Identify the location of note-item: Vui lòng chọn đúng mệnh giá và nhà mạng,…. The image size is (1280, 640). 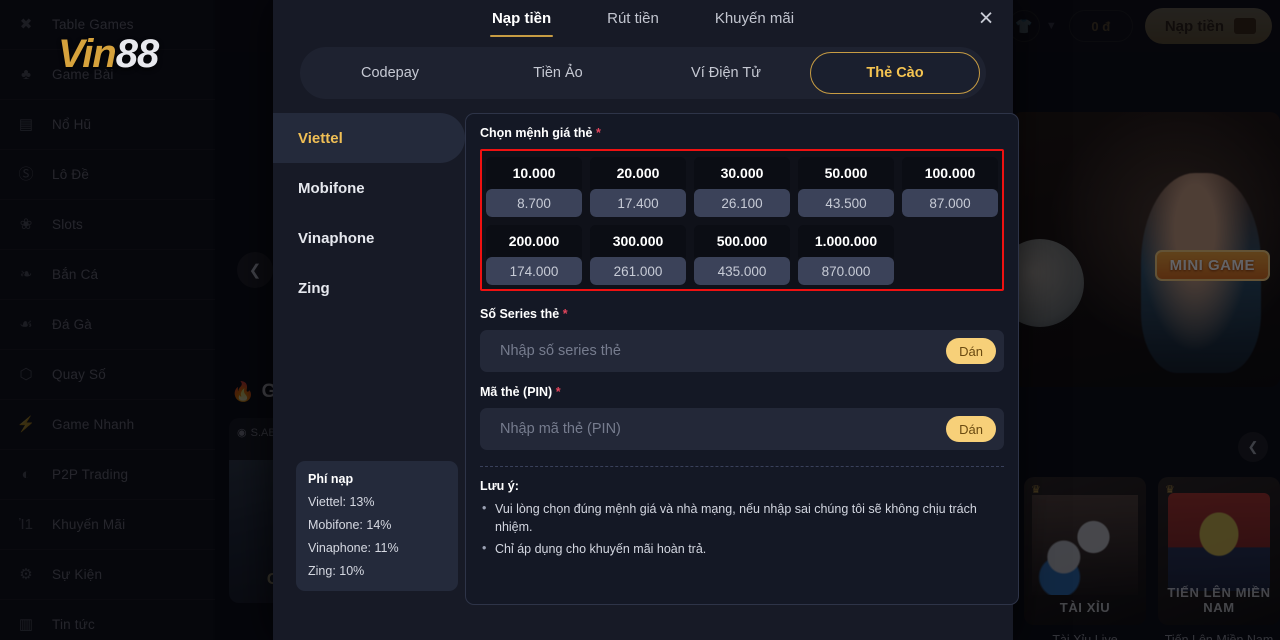
(742, 518).